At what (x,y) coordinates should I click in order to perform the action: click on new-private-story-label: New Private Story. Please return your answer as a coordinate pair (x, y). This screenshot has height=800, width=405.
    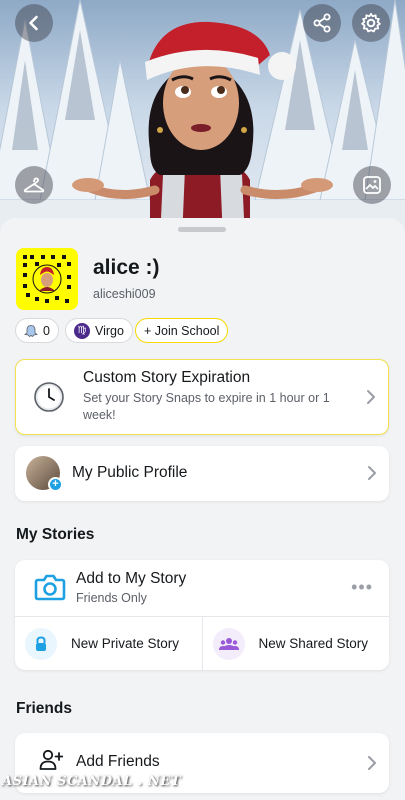
    Looking at the image, I should click on (125, 643).